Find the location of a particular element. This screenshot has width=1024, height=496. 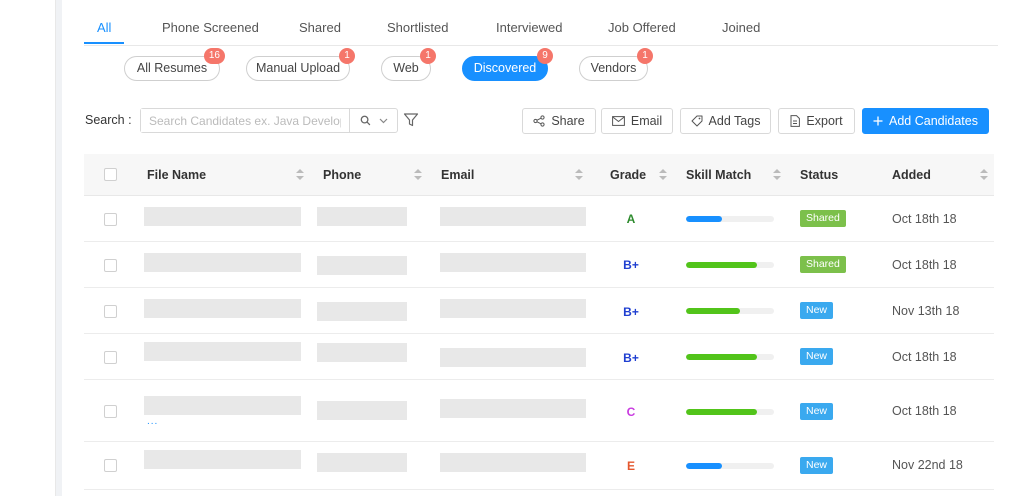

search-box is located at coordinates (269, 120).